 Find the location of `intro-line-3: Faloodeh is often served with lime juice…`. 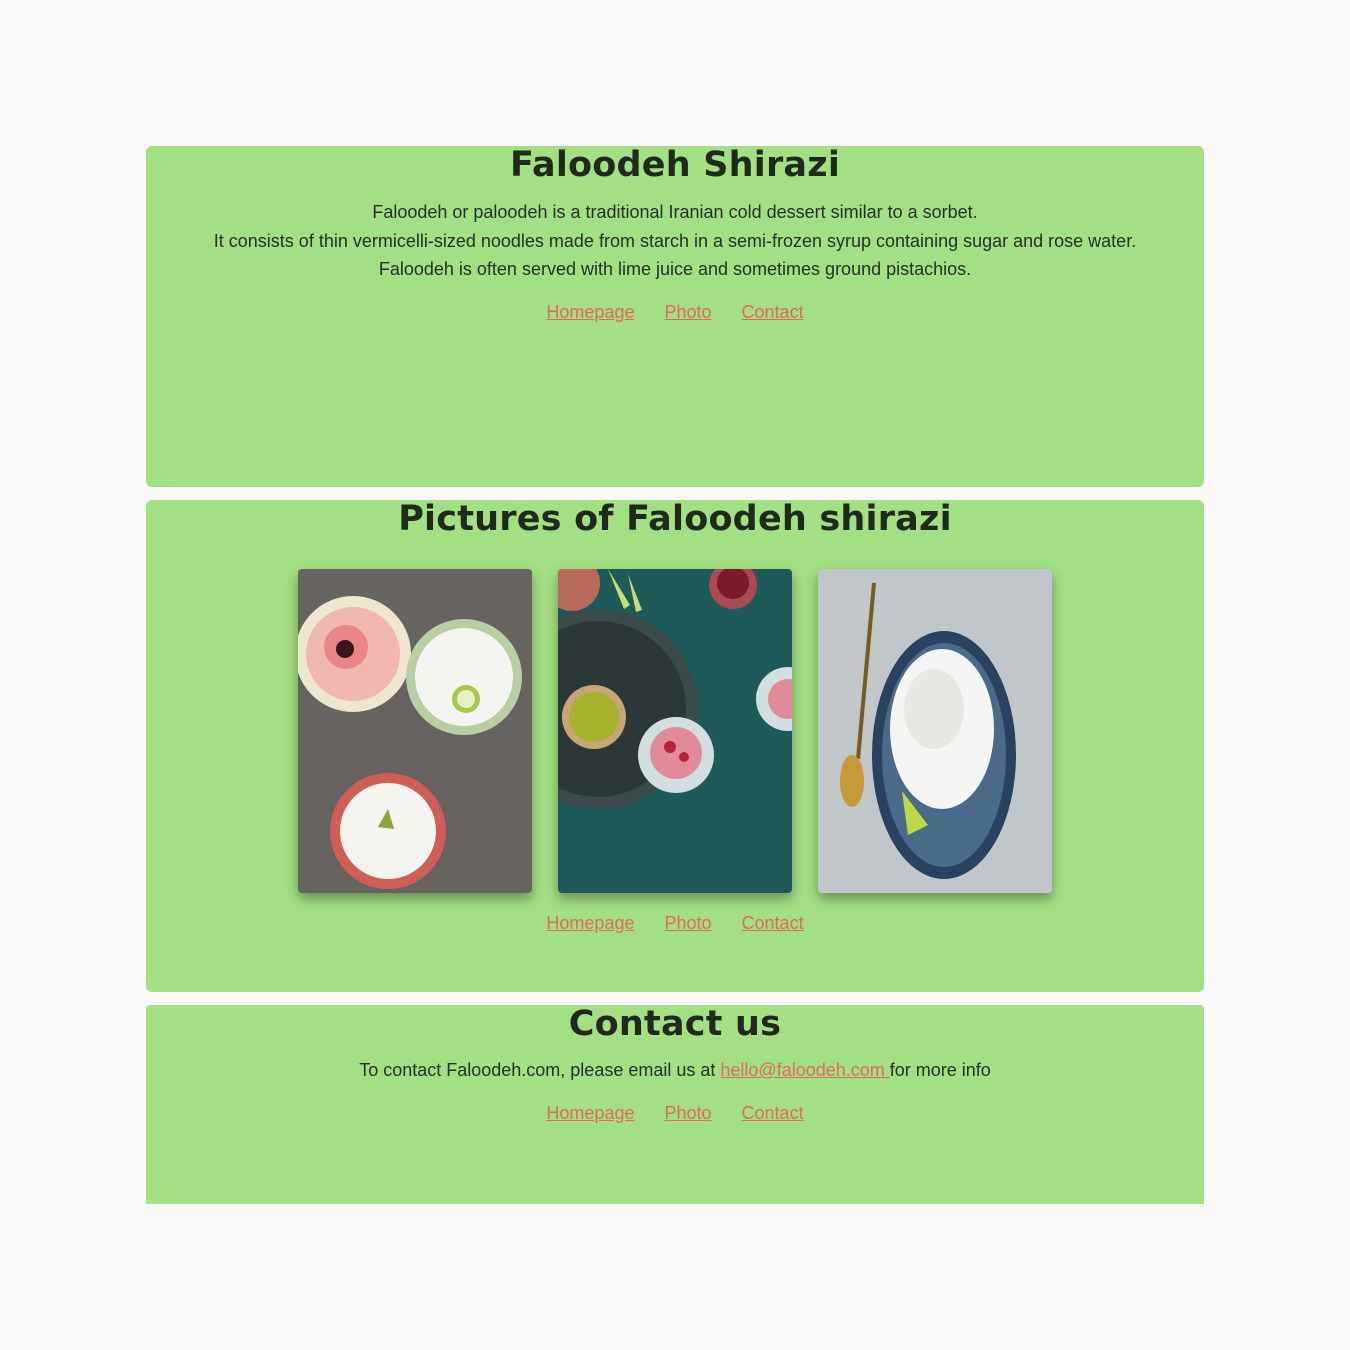

intro-line-3: Faloodeh is often served with lime juice… is located at coordinates (675, 269).